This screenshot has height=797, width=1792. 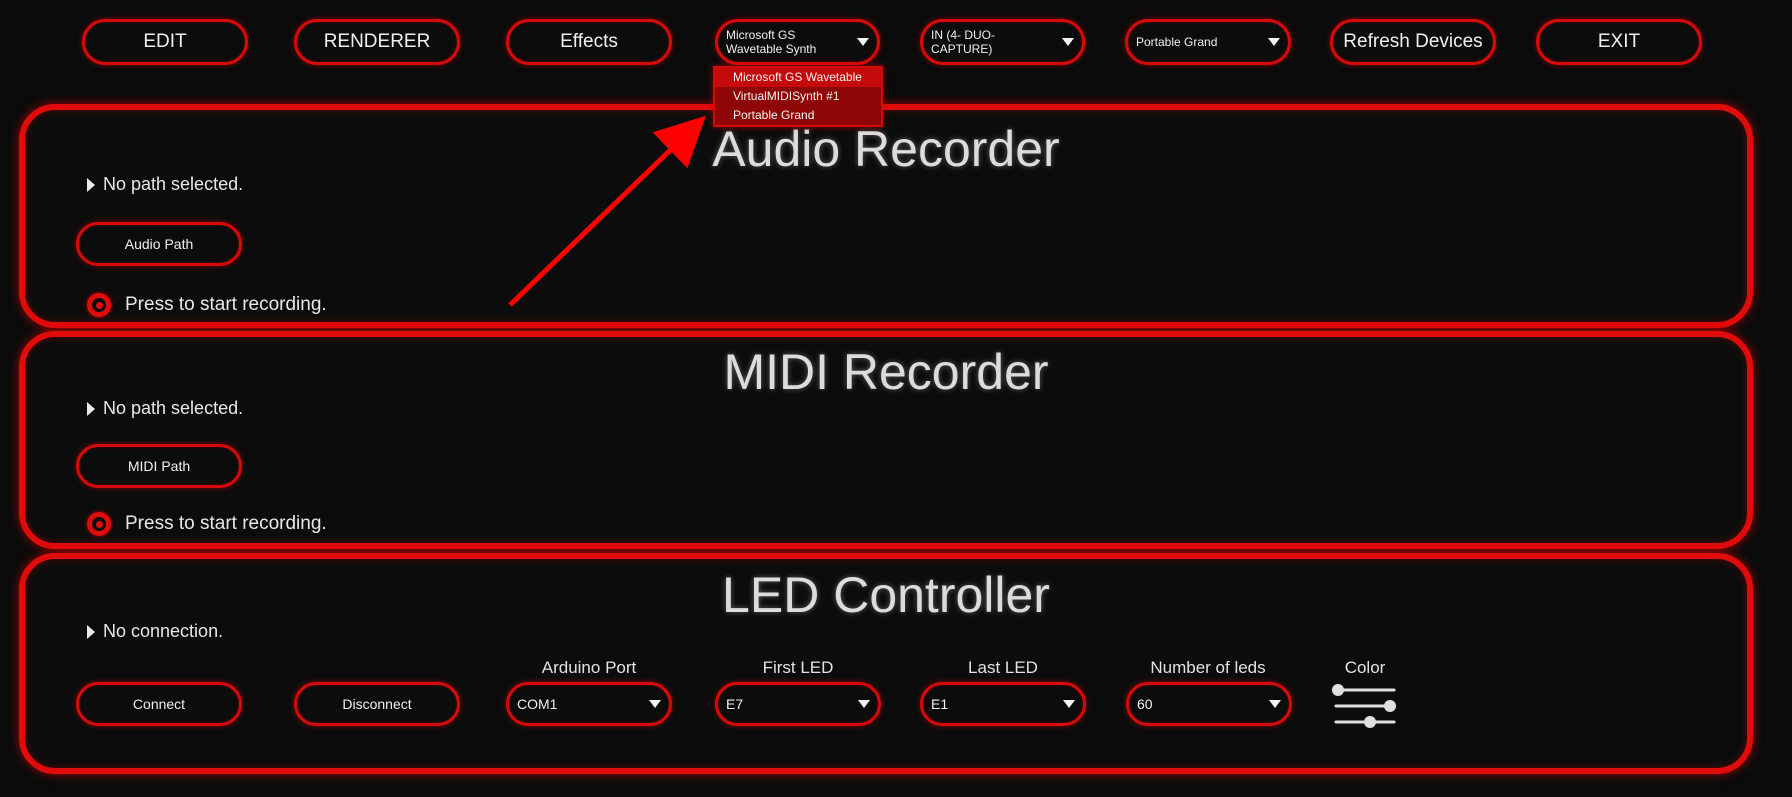 I want to click on menu-item: Microsoft GS Wavetable, so click(x=798, y=77).